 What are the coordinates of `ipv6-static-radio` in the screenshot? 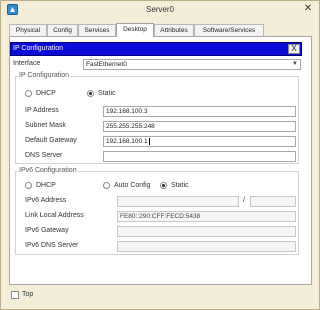 It's located at (163, 185).